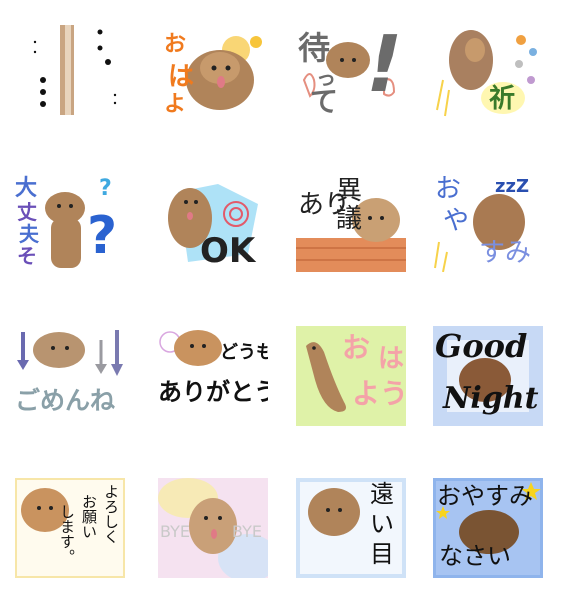 Image resolution: width=562 pixels, height=600 pixels. I want to click on arigatou-text: ありがとう, so click(213, 392).